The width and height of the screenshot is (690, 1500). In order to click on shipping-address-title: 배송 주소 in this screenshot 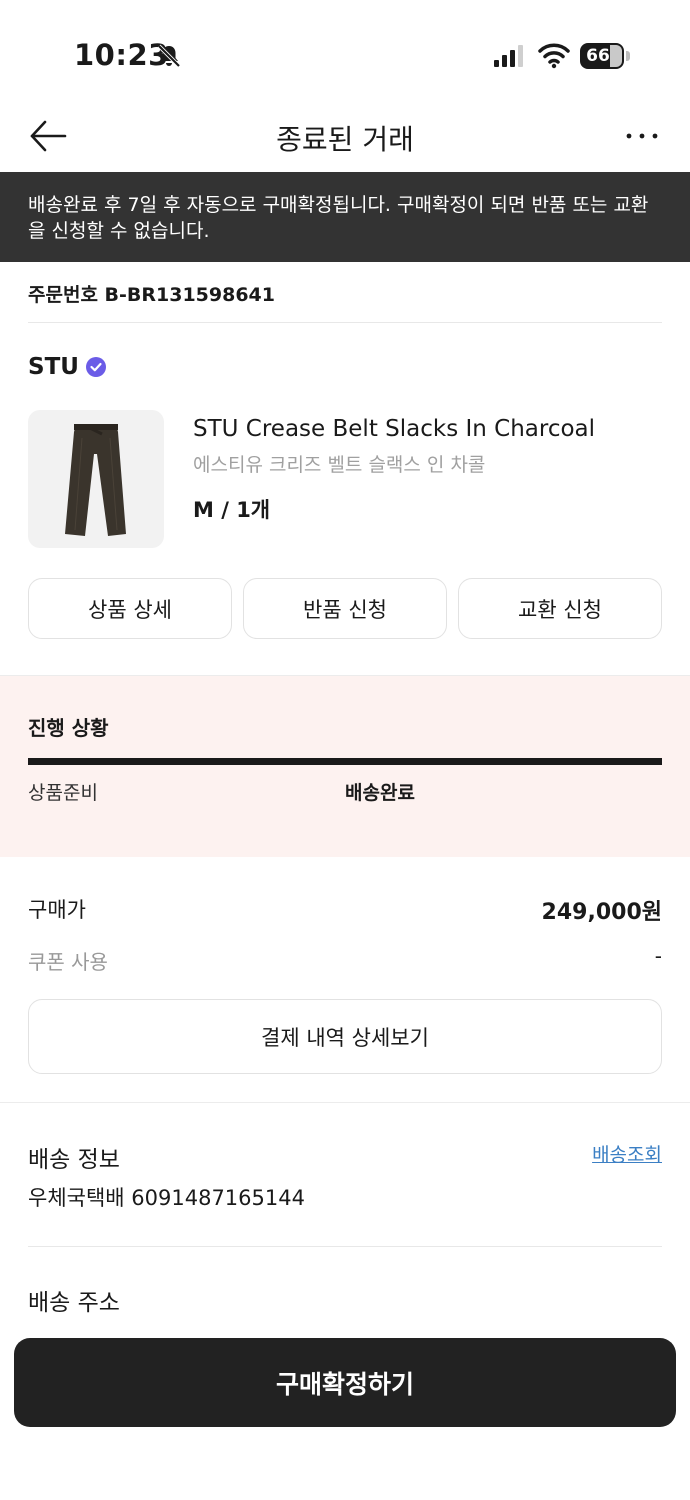, I will do `click(74, 1303)`.